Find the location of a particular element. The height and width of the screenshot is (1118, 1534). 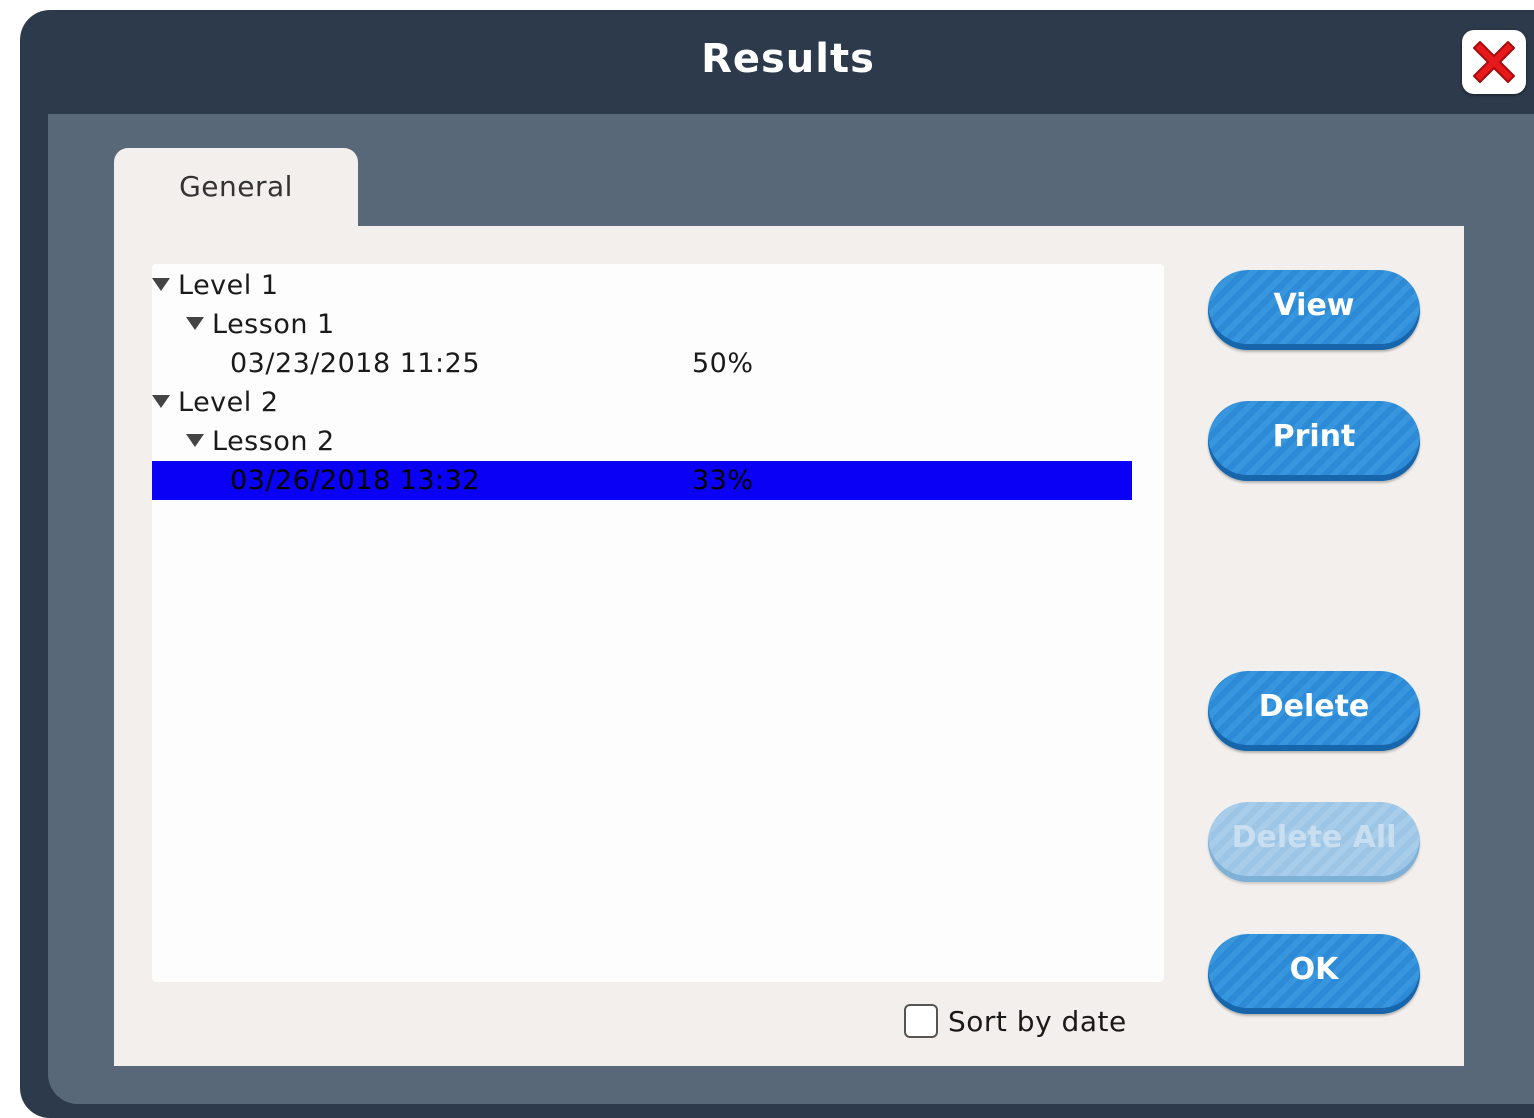

tree-node-lesson-1: Lesson 1 is located at coordinates (659, 324).